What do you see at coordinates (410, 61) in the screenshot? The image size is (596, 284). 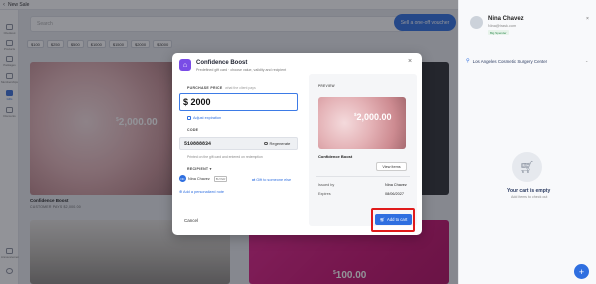 I see `close-icon: ×` at bounding box center [410, 61].